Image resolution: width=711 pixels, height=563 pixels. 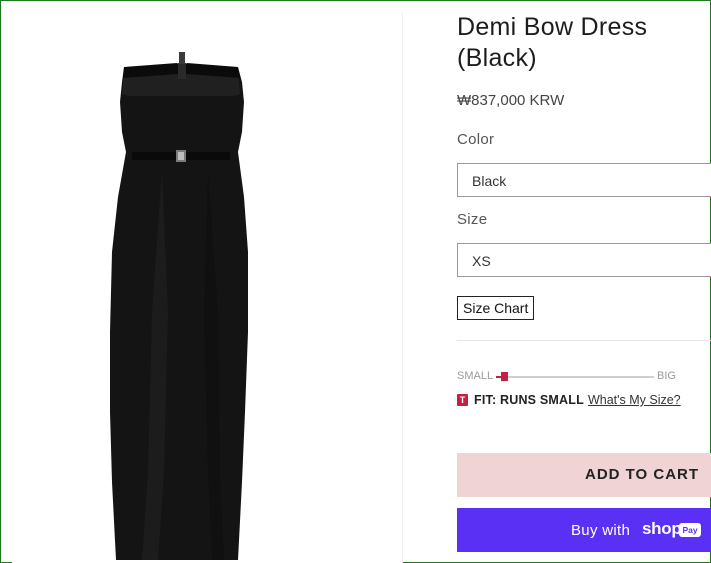 What do you see at coordinates (662, 528) in the screenshot?
I see `shop-pay-logo: shop` at bounding box center [662, 528].